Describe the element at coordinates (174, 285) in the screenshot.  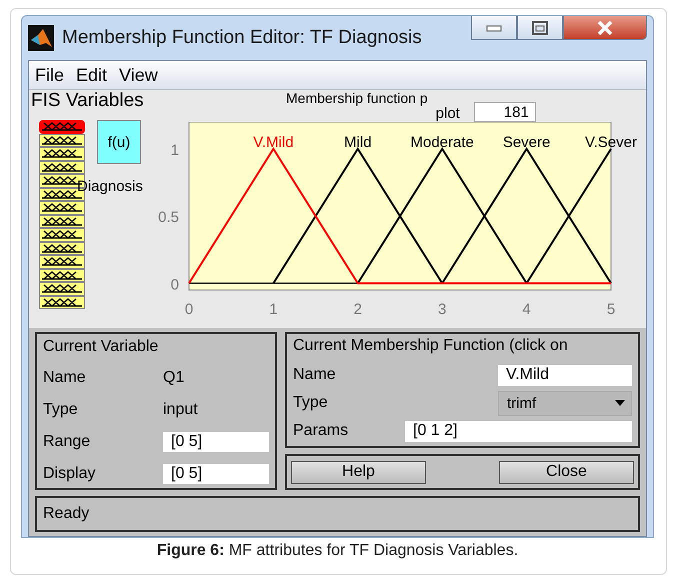
I see `y-tick-label: 0` at that location.